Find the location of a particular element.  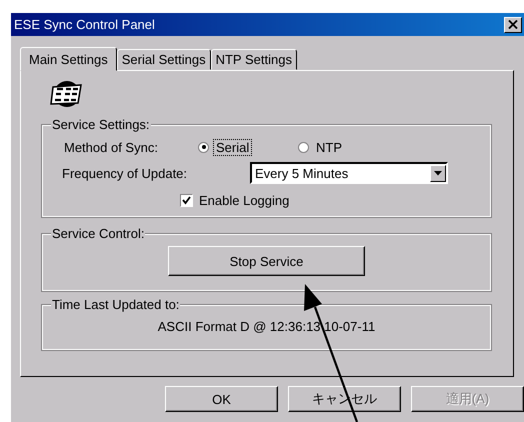

frequency-dropdown: Every 5 Minutes is located at coordinates (349, 173).